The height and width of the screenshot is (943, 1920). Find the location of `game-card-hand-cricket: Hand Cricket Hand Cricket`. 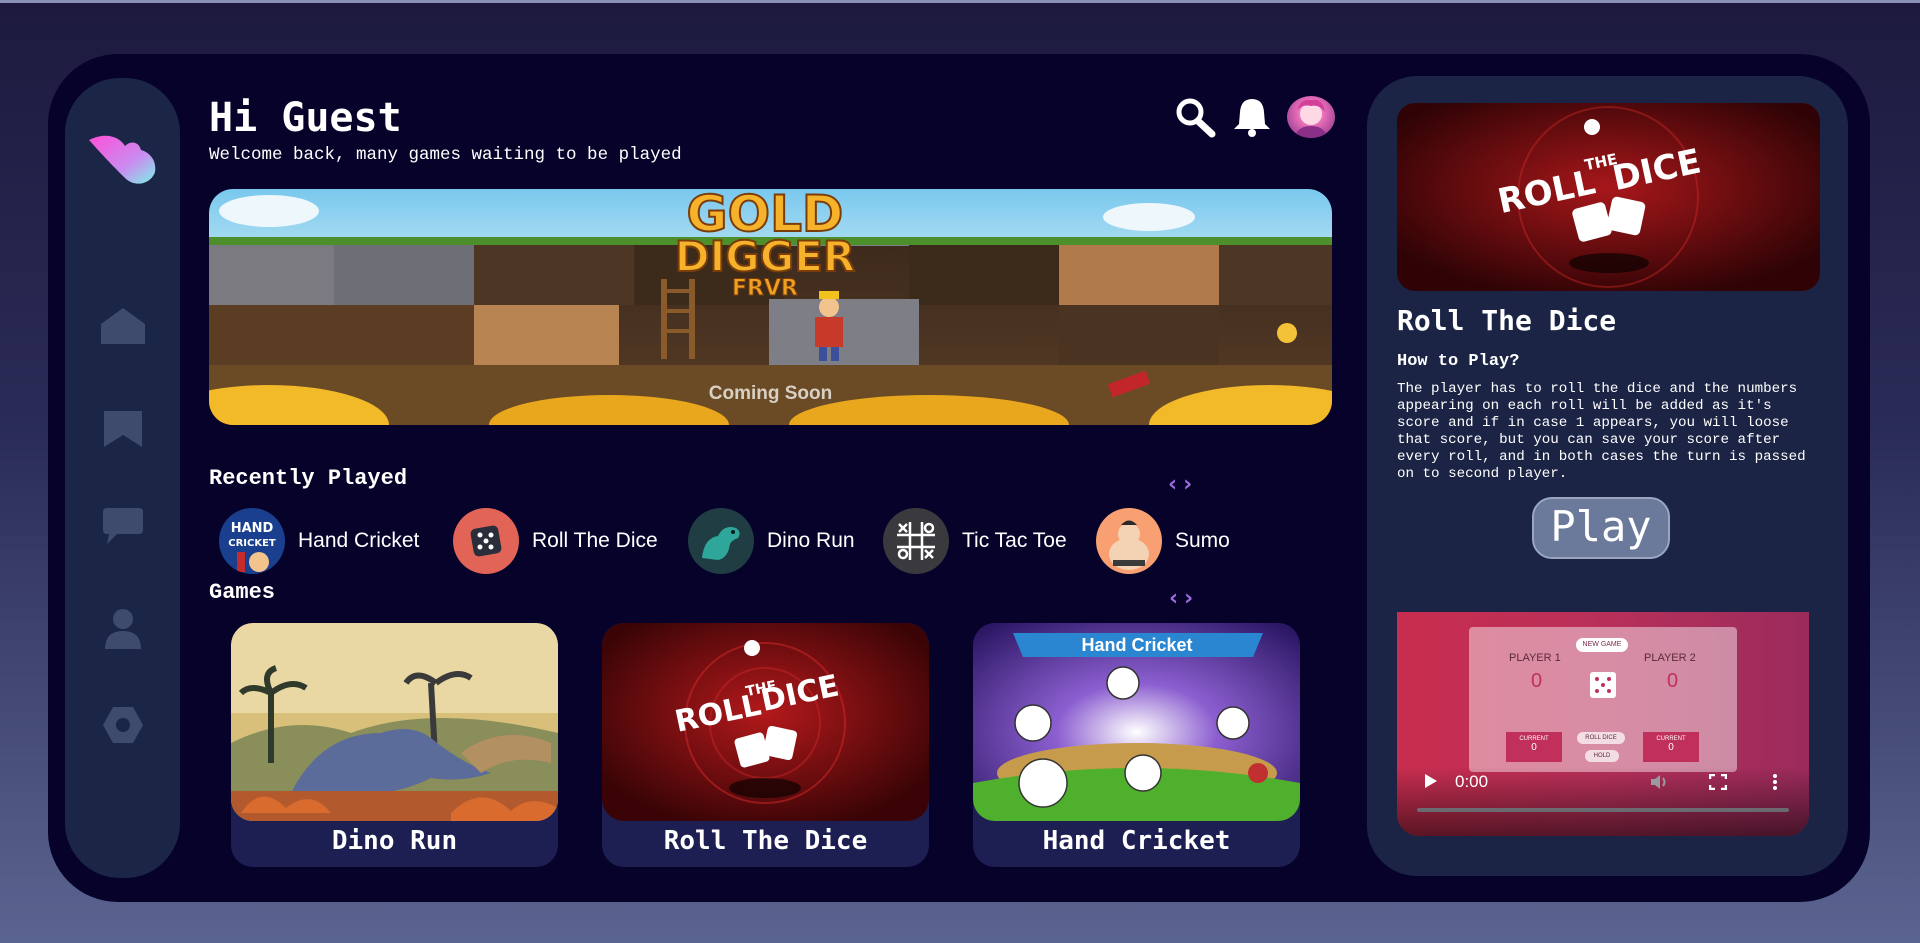

game-card-hand-cricket: Hand Cricket Hand Cricket is located at coordinates (1136, 745).